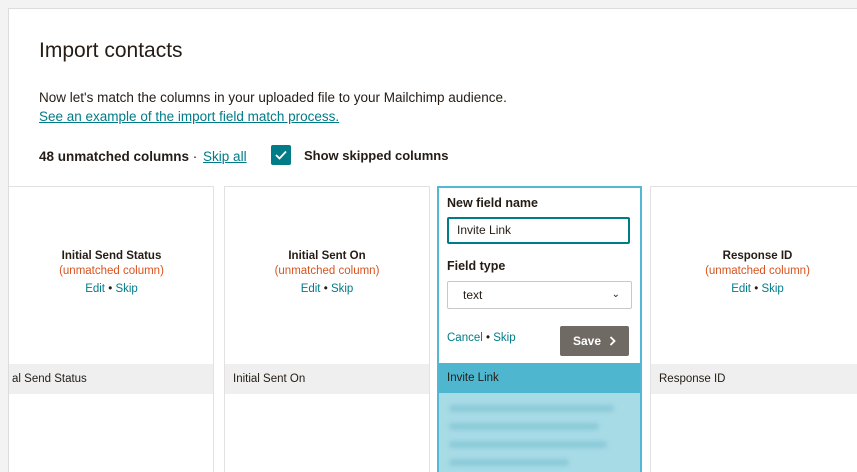 Image resolution: width=857 pixels, height=472 pixels. I want to click on show-skipped-checkbox, so click(281, 155).